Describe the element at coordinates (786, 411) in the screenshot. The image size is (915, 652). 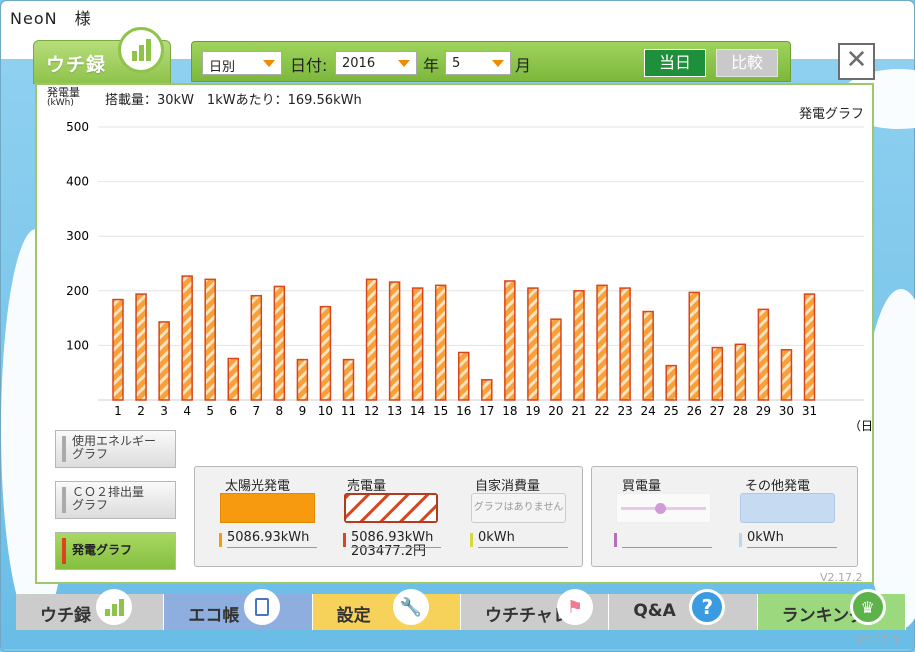
I see `x-tick-label: 30` at that location.